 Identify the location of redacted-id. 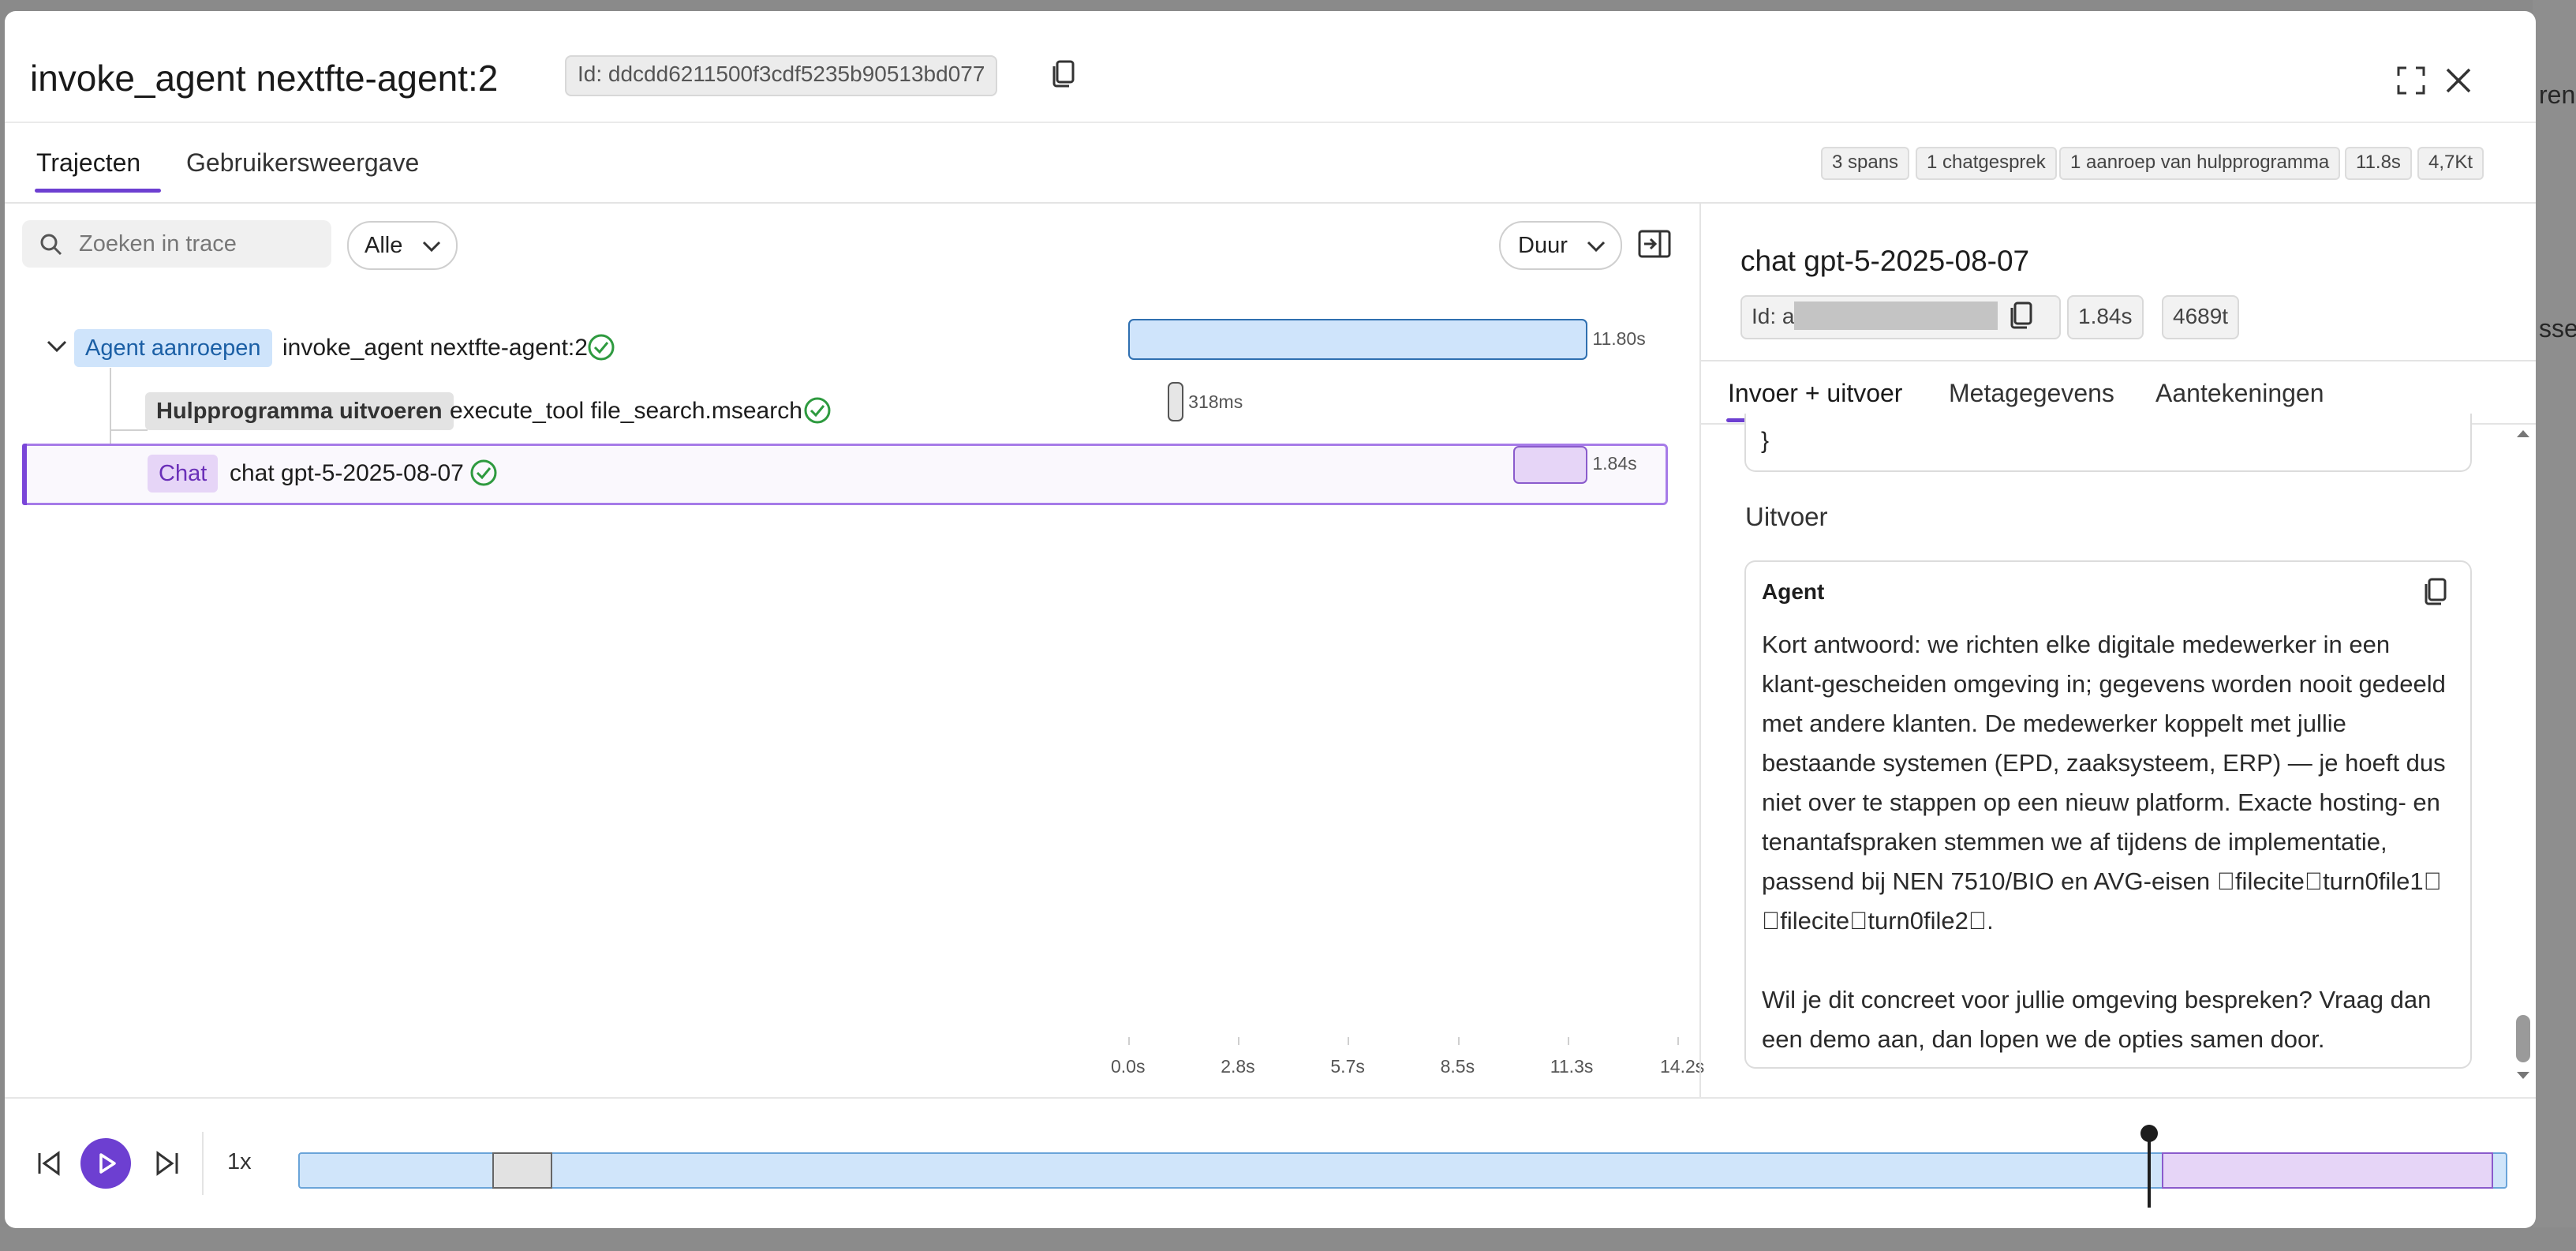
(1896, 316).